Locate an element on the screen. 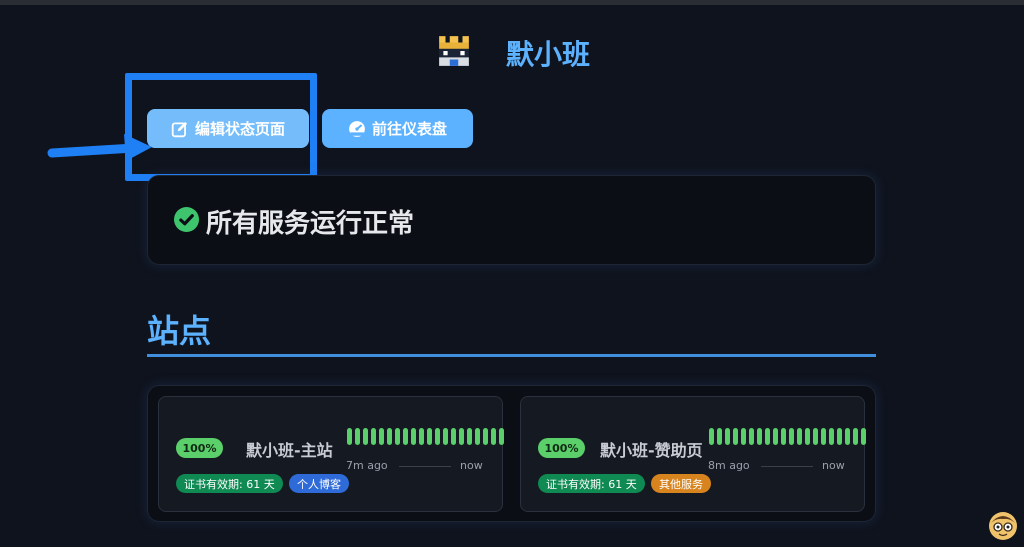 The image size is (1024, 547). heartbeat-start-time: 7m ago is located at coordinates (367, 465).